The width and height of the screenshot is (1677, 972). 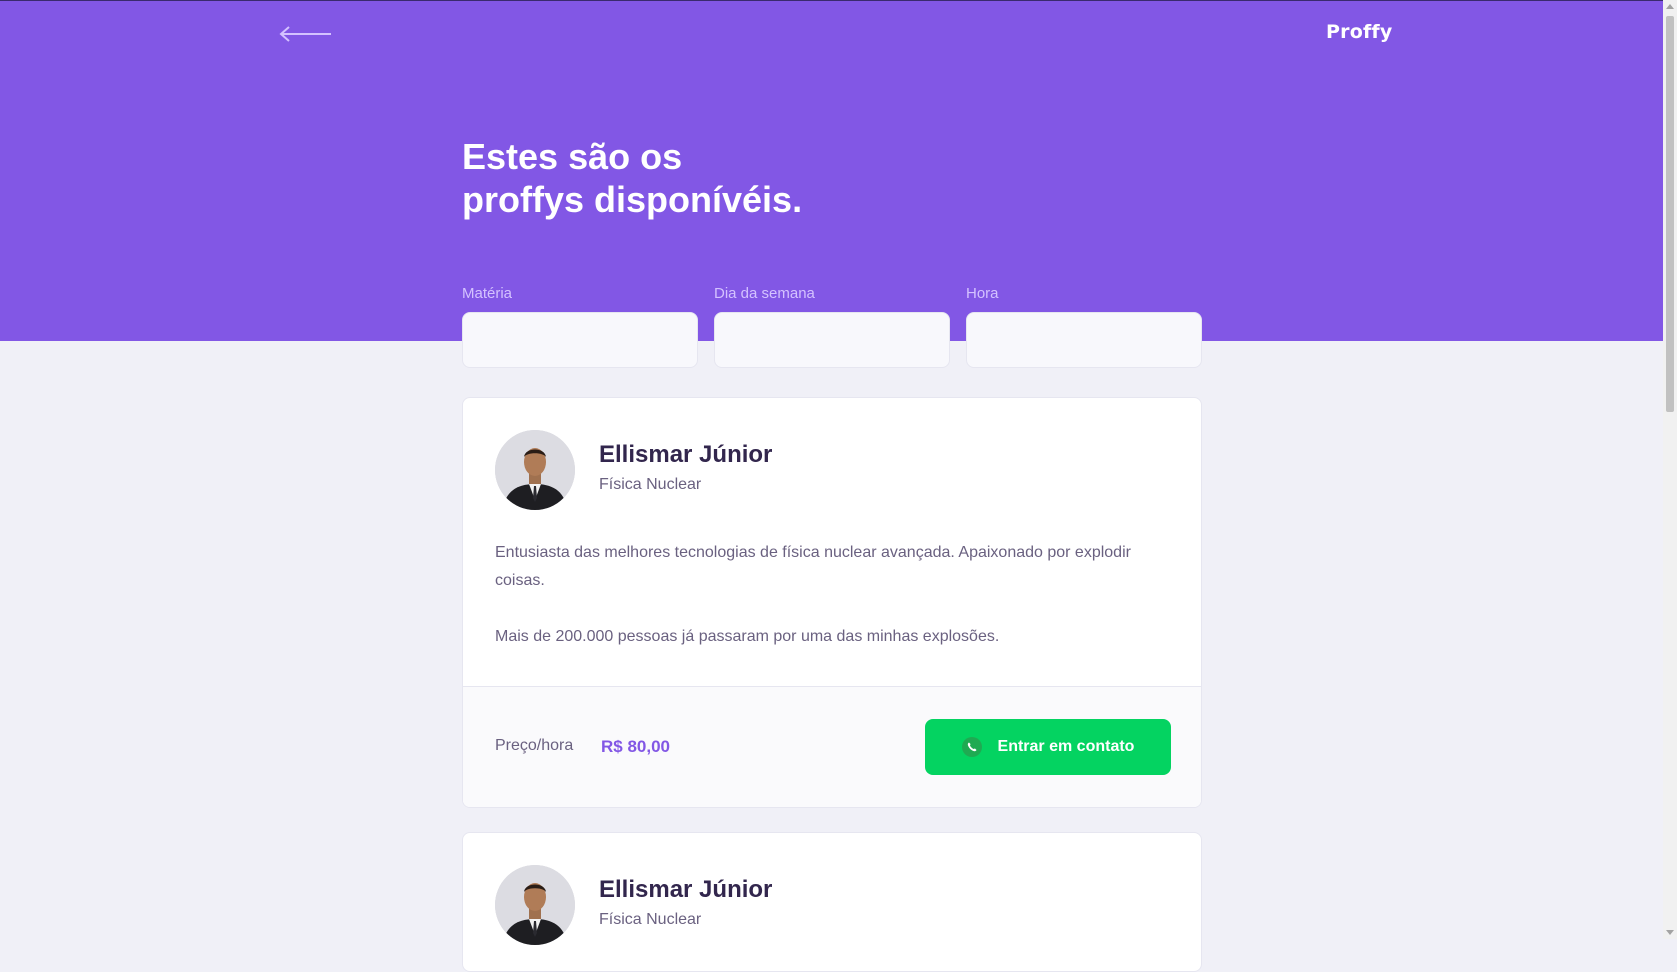 I want to click on scrollbar-thumb, so click(x=1670, y=214).